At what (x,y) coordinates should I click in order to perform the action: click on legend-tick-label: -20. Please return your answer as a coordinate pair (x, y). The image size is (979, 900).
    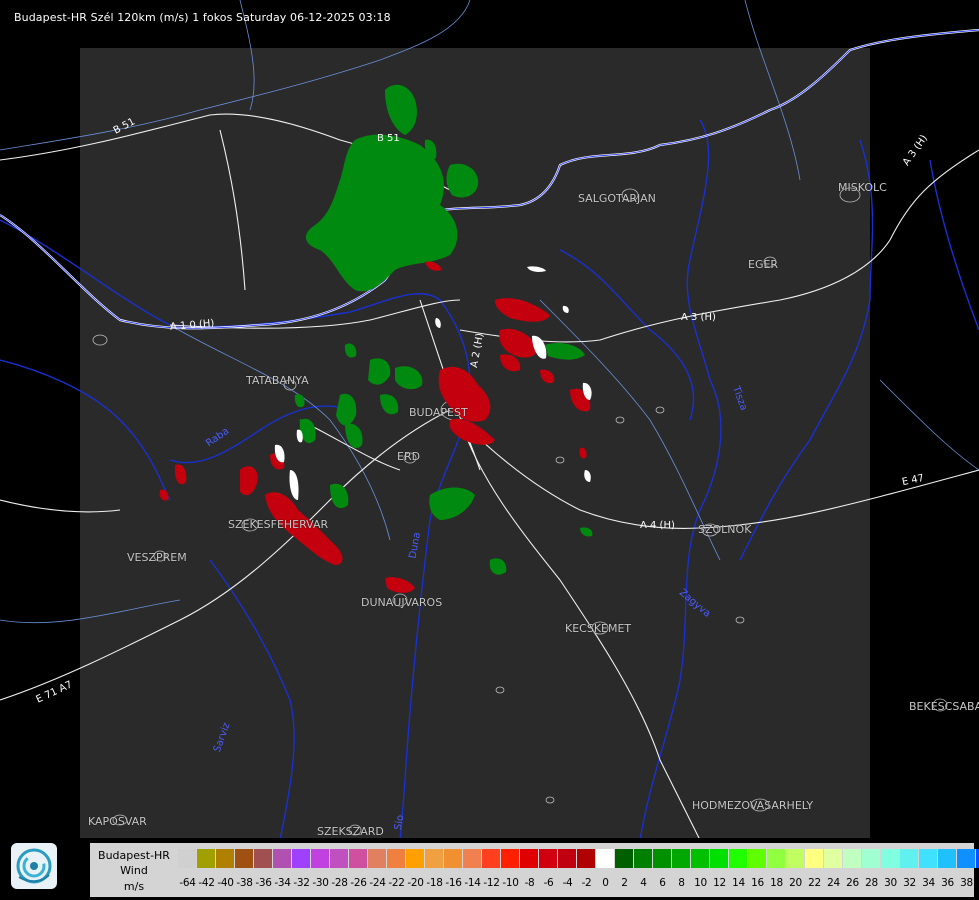
    Looking at the image, I should click on (415, 883).